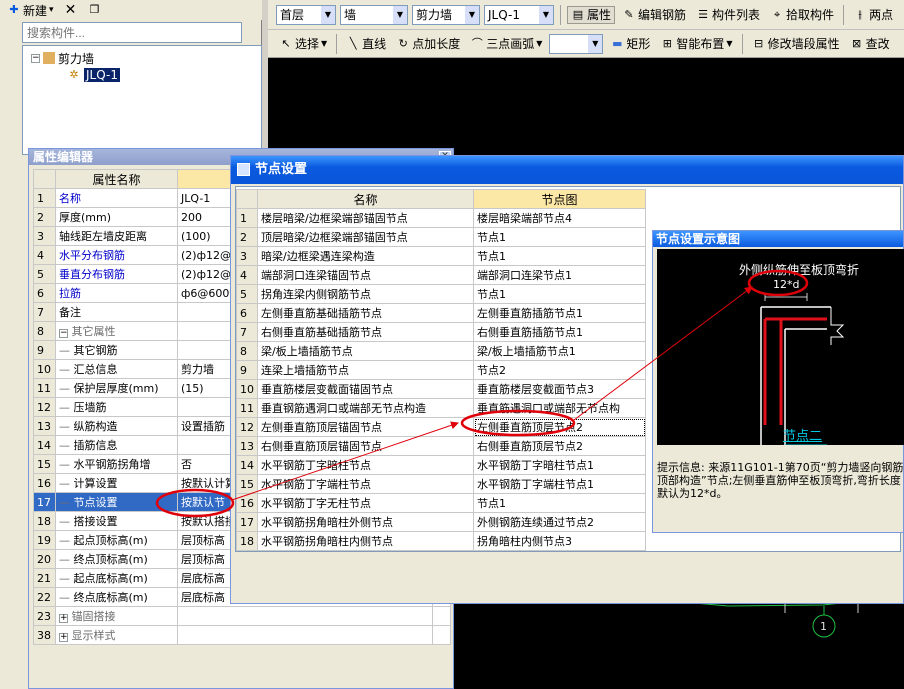 This screenshot has height=689, width=904. What do you see at coordinates (823, 626) in the screenshot?
I see `axis-marker-label: 1` at bounding box center [823, 626].